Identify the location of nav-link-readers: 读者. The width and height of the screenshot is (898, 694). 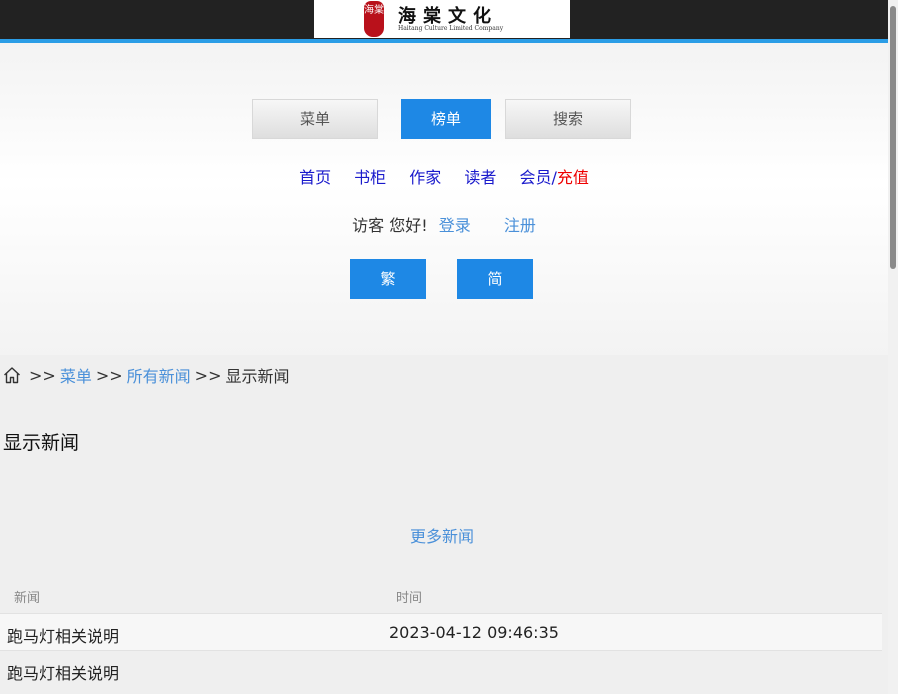
(480, 177).